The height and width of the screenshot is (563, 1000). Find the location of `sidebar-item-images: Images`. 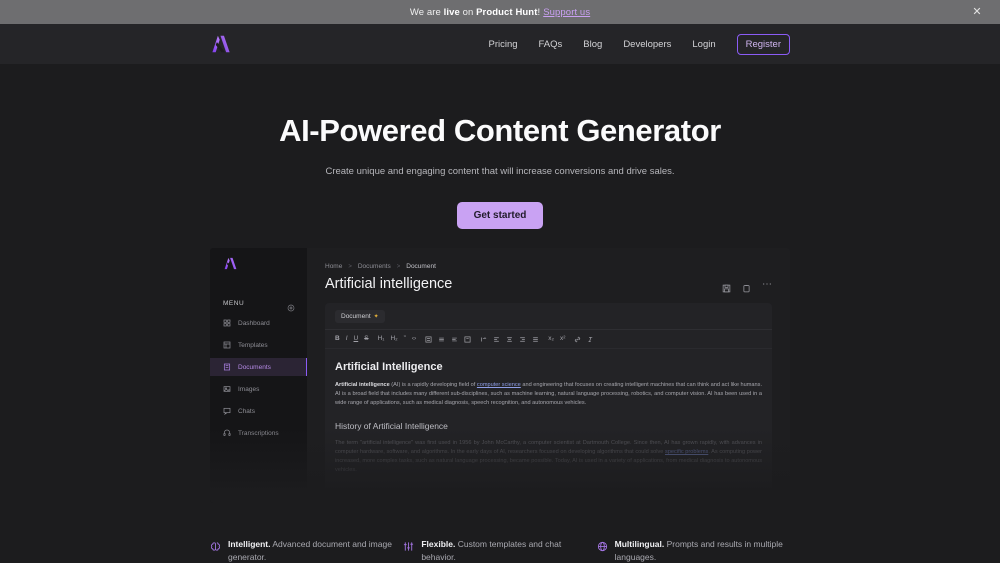

sidebar-item-images: Images is located at coordinates (258, 389).